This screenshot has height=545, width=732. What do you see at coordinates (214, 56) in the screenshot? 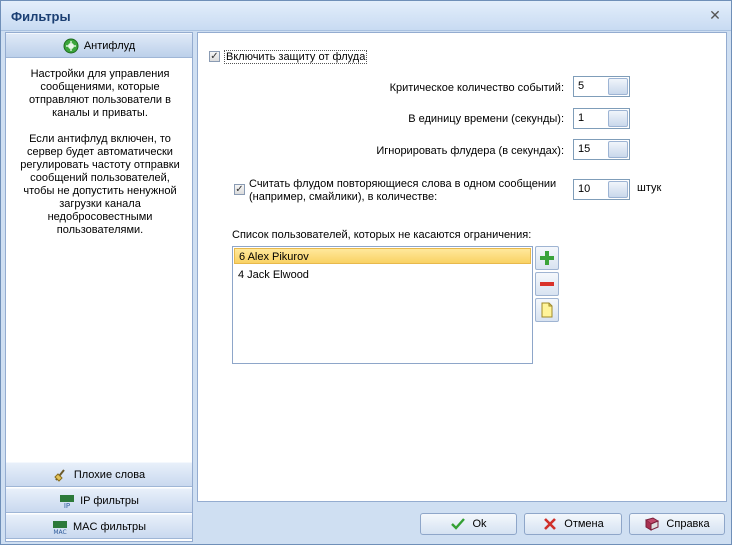
I see `enable-antiflood-checkbox: ✓` at bounding box center [214, 56].